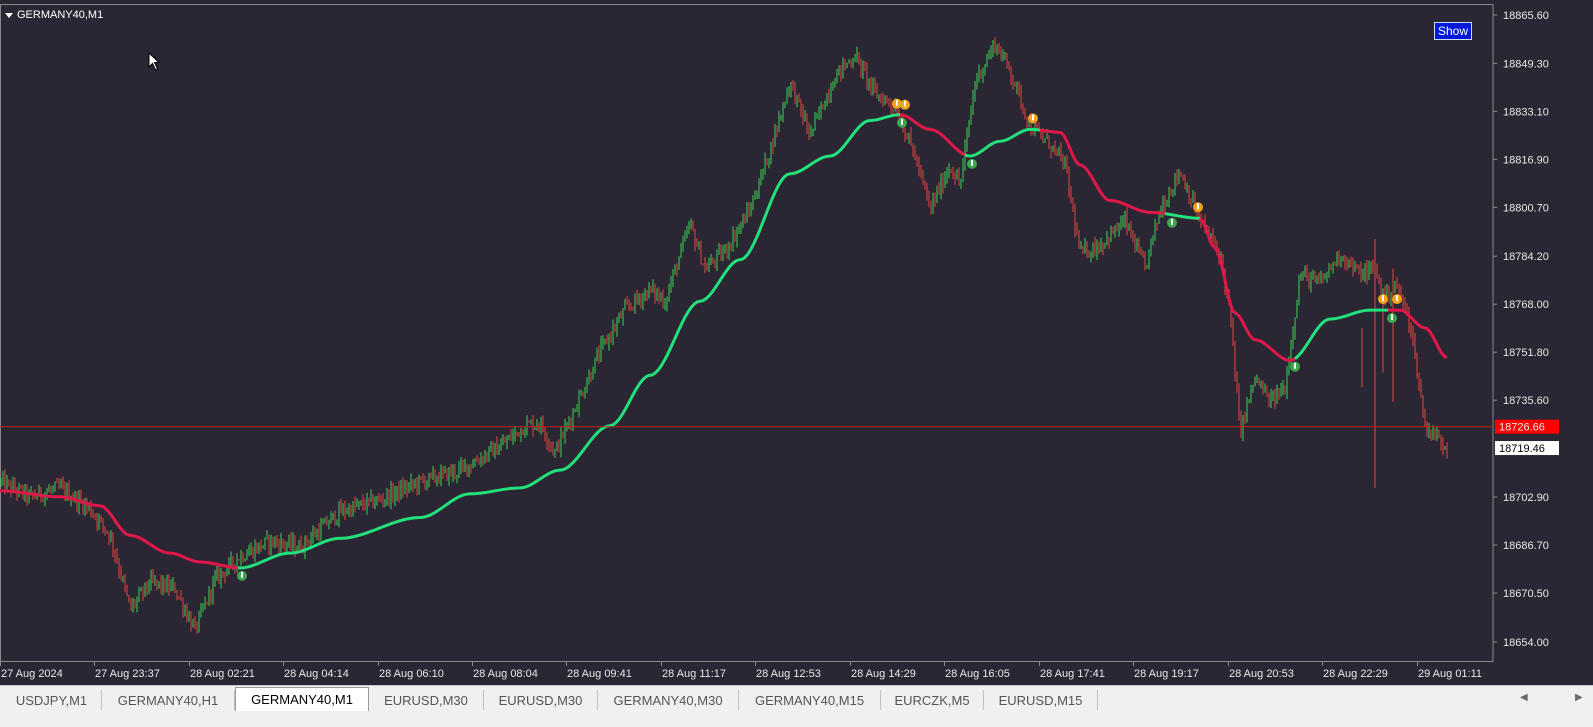 The height and width of the screenshot is (727, 1593). What do you see at coordinates (1522, 428) in the screenshot?
I see `ask-price-label: 18726.66` at bounding box center [1522, 428].